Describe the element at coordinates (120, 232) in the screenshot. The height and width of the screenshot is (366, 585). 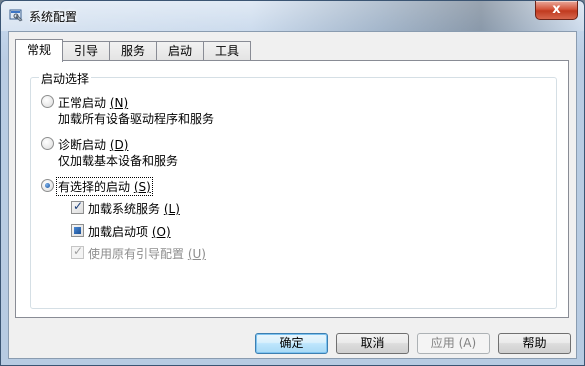
I see `checkbox-label-text: 加载启动项` at that location.